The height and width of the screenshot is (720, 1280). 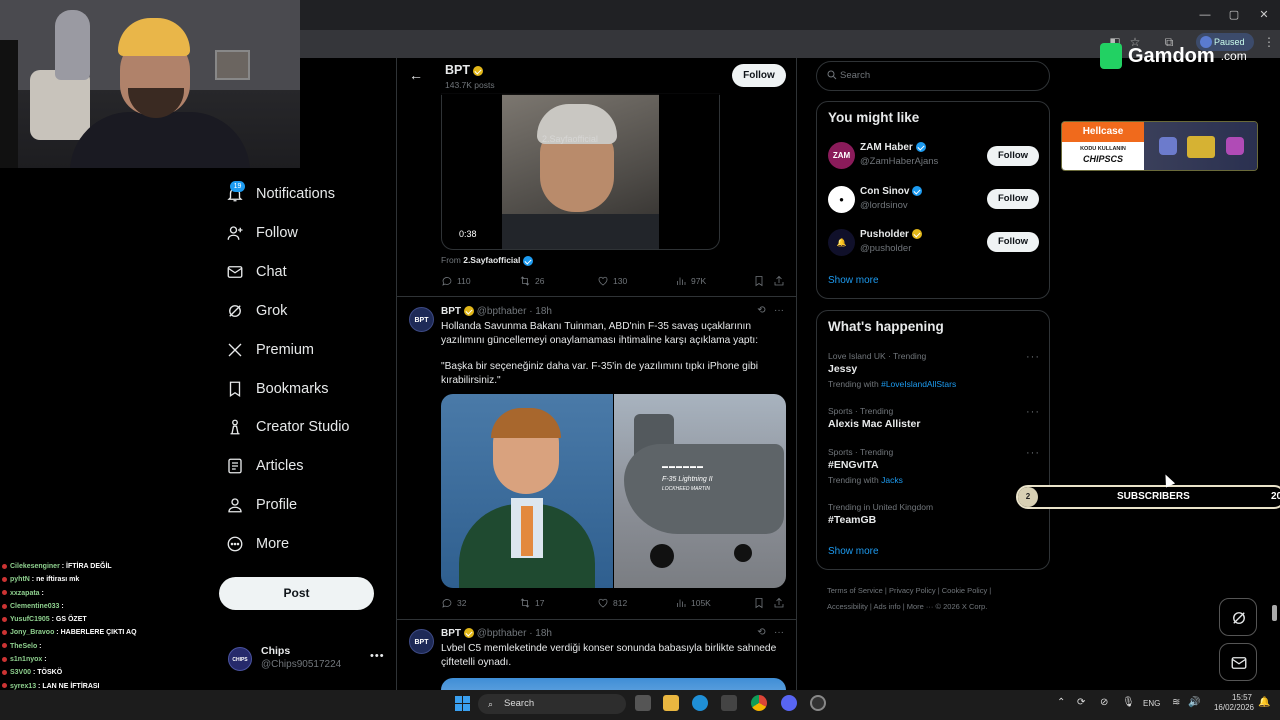 What do you see at coordinates (377, 656) in the screenshot?
I see `account-more-icon: •••` at bounding box center [377, 656].